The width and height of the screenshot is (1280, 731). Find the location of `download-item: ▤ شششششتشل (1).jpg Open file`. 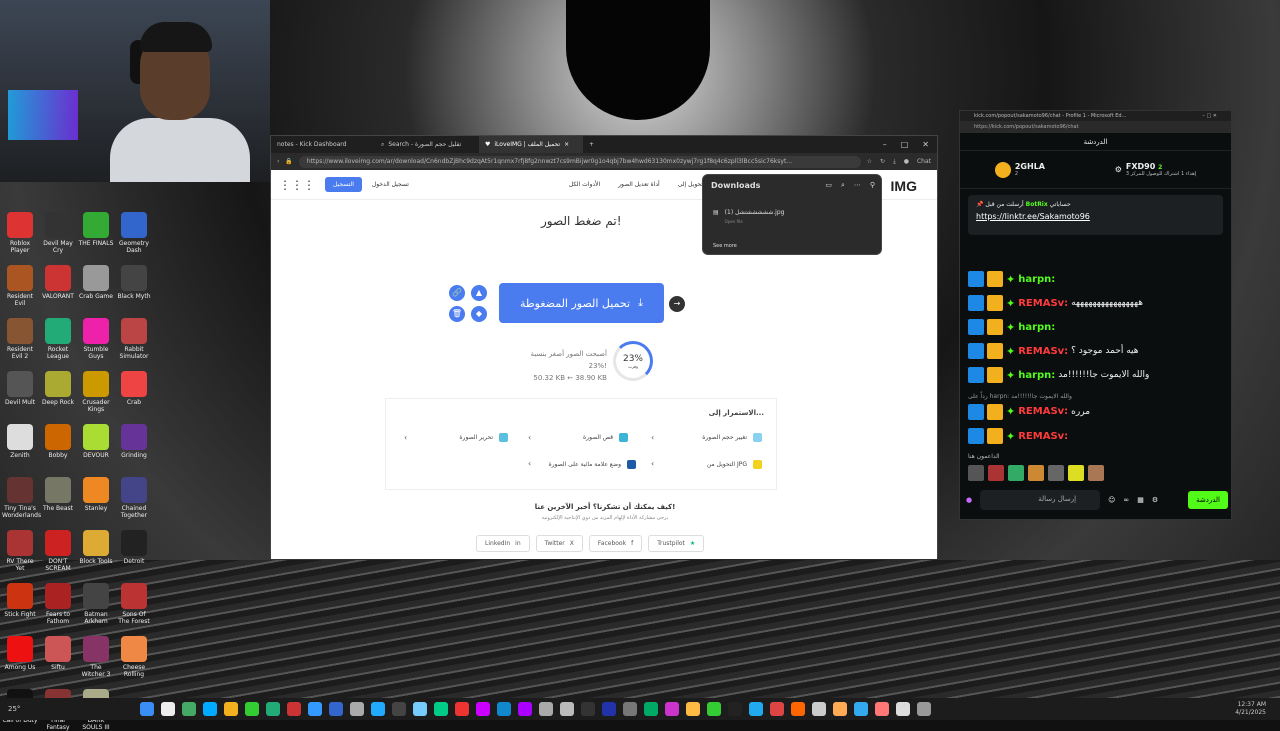

download-item: ▤ شششششتشل (1).jpg Open file is located at coordinates (748, 216).